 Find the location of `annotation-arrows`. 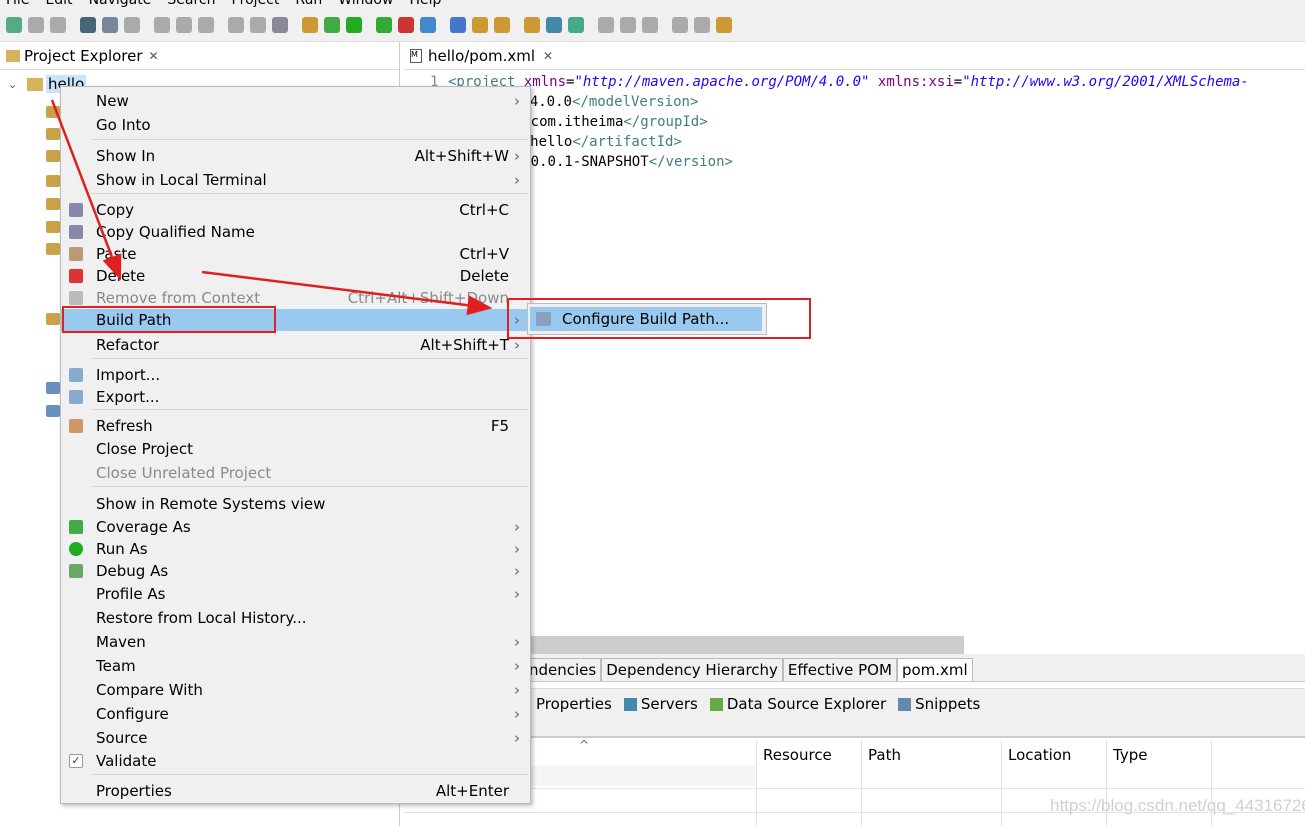

annotation-arrows is located at coordinates (271, 207).